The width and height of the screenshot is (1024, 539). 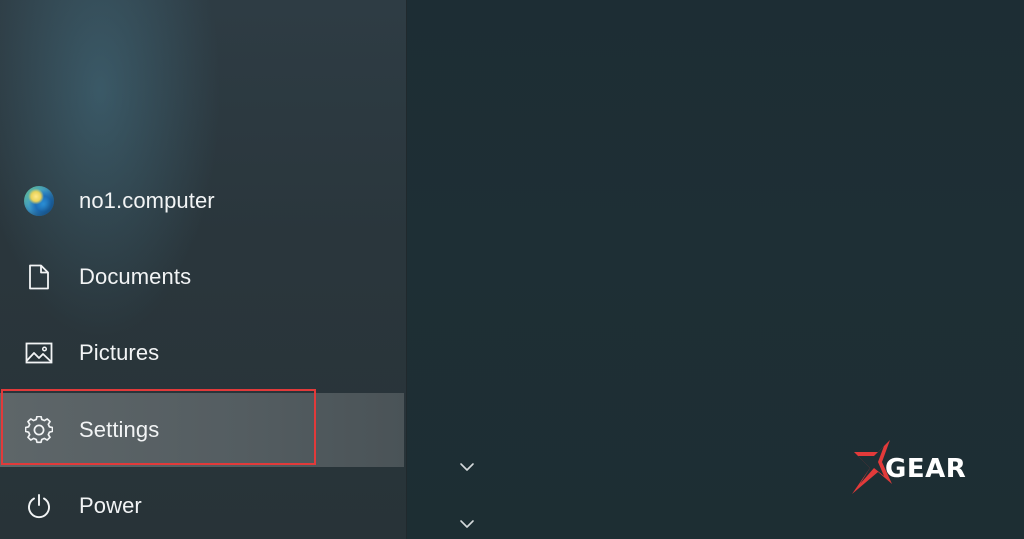 I want to click on pictures-icon, so click(x=39, y=353).